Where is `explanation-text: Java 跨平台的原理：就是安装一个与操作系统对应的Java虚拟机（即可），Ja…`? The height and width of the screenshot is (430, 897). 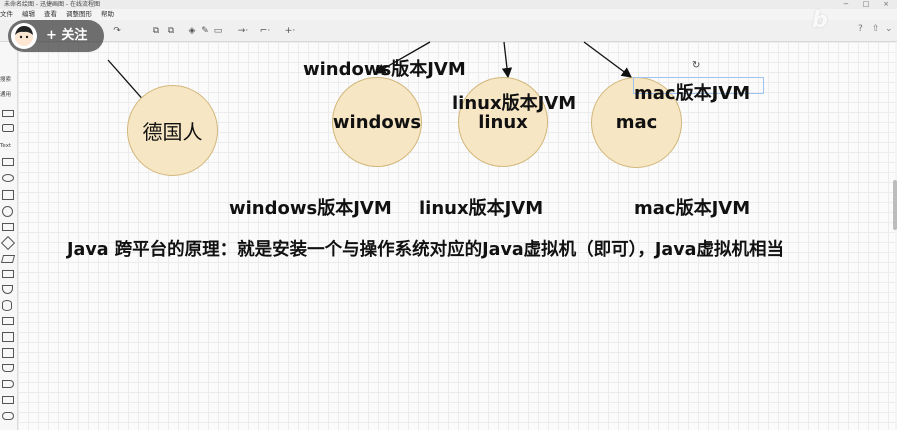
explanation-text: Java 跨平台的原理：就是安装一个与操作系统对应的Java虚拟机（即可），Ja… is located at coordinates (425, 248).